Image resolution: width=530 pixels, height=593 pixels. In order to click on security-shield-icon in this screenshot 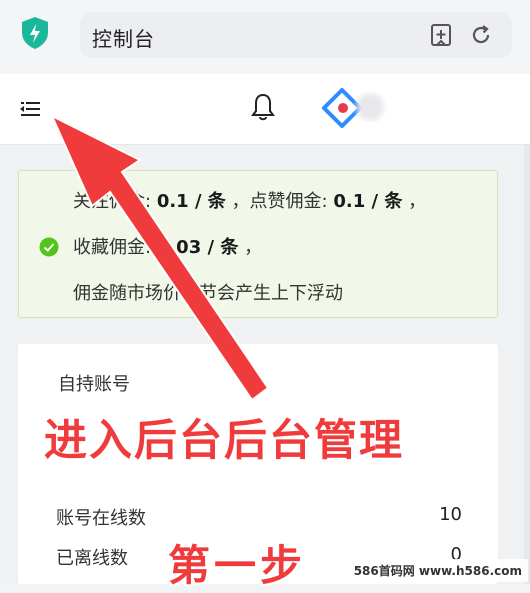, I will do `click(35, 33)`.